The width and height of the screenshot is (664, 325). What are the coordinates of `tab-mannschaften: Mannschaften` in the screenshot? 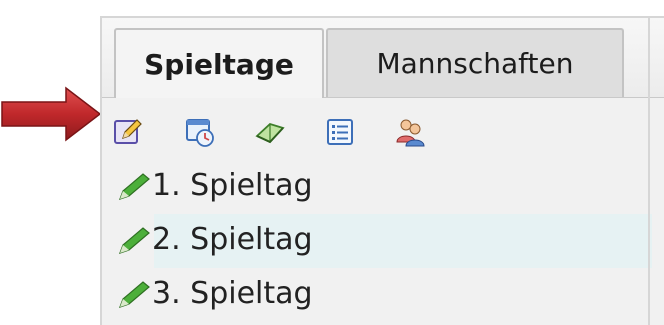 It's located at (475, 62).